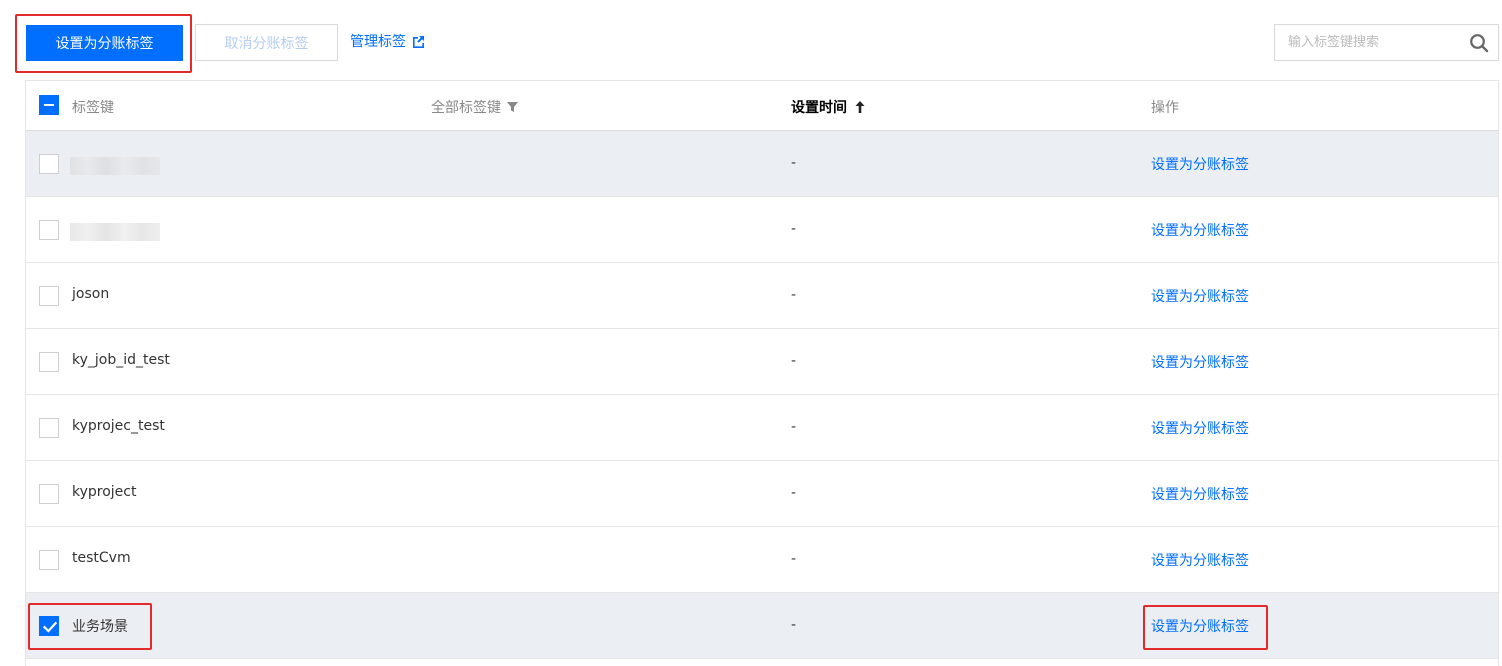  Describe the element at coordinates (49, 105) in the screenshot. I see `select-all-checkbox` at that location.